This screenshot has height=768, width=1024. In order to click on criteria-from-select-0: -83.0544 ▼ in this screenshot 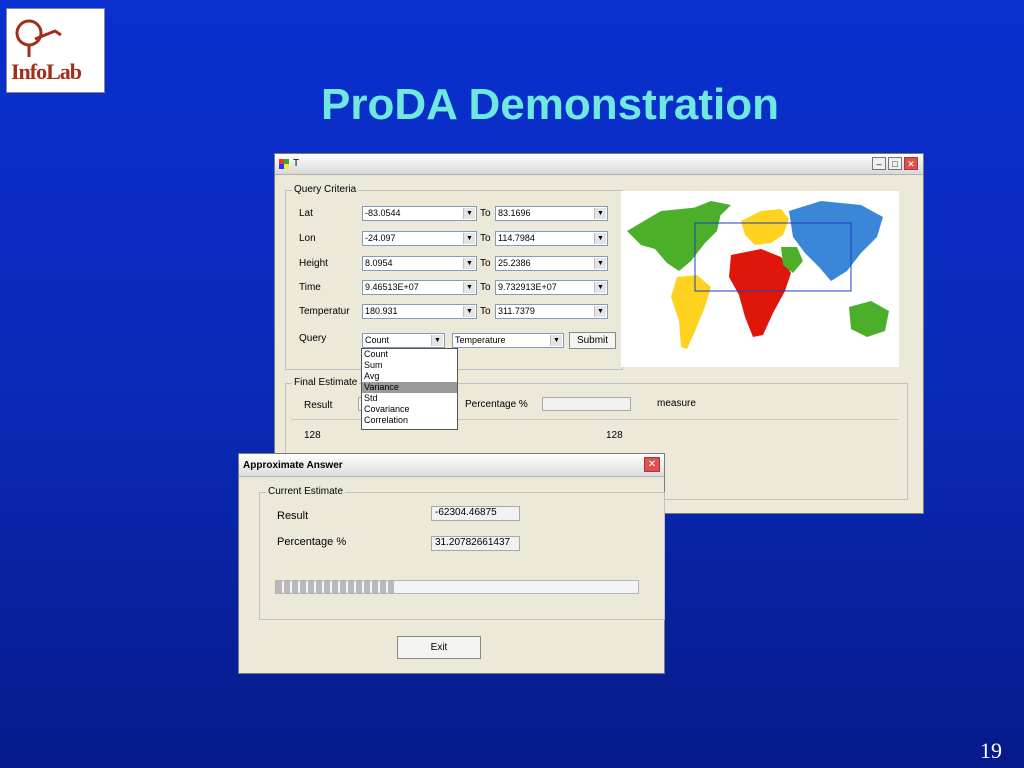, I will do `click(419, 213)`.